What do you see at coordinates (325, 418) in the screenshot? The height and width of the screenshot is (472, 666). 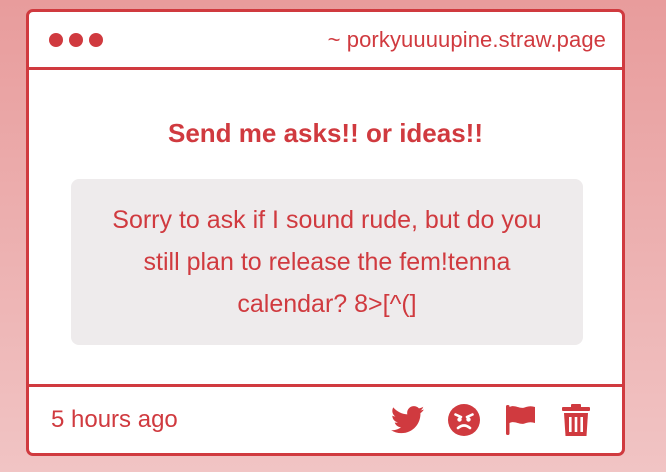 I see `ask-footer: 5 hours ago` at bounding box center [325, 418].